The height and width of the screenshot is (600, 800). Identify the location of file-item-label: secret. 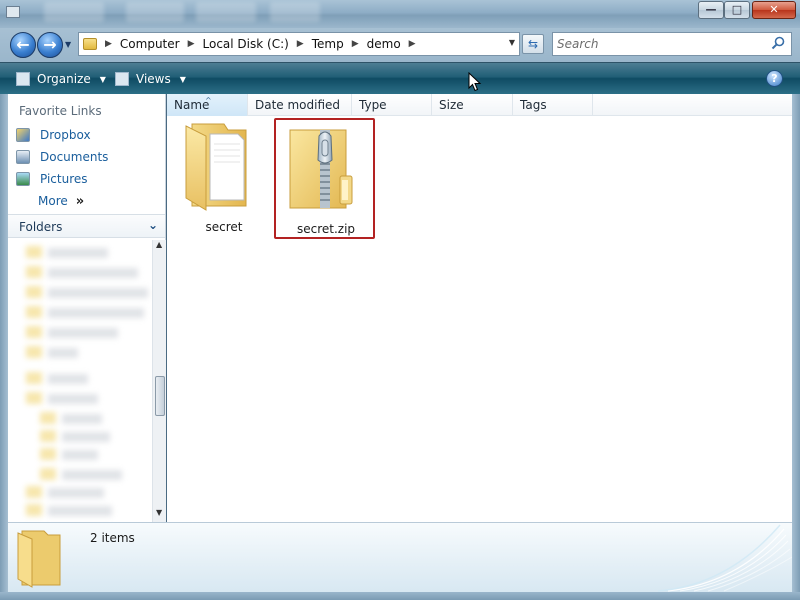
(224, 227).